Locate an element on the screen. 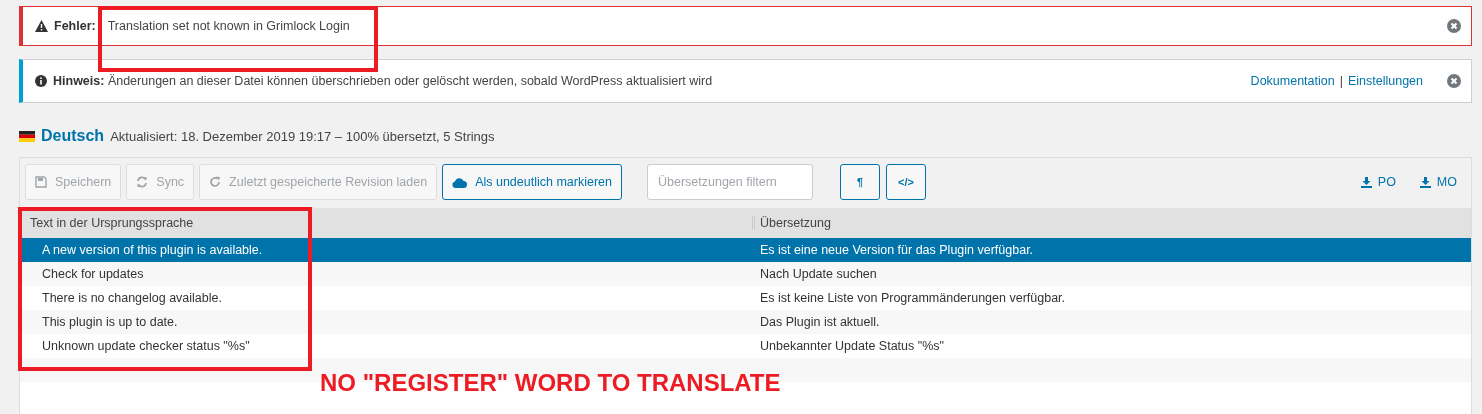 The height and width of the screenshot is (414, 1482). cloud-icon is located at coordinates (460, 182).